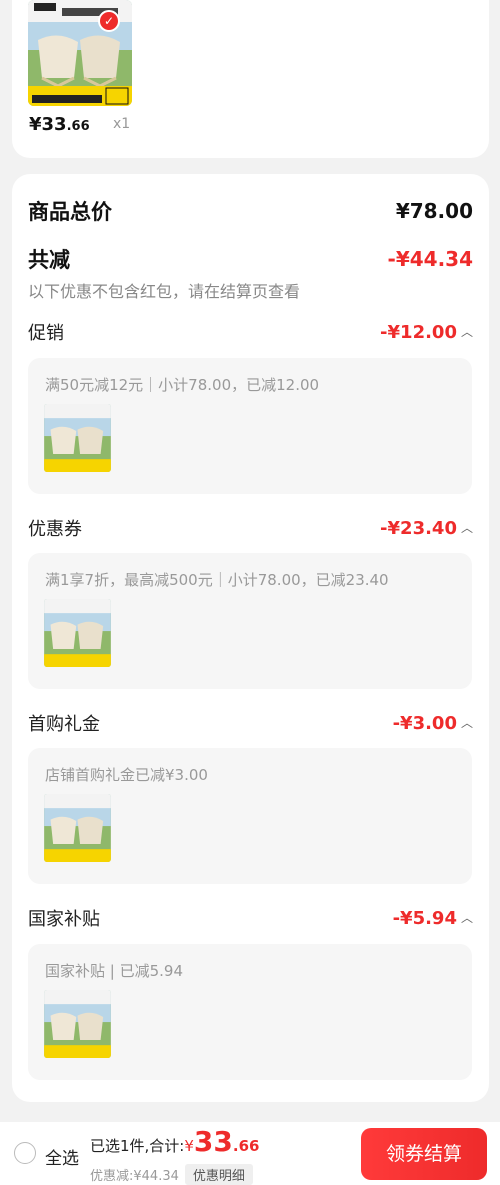 The height and width of the screenshot is (1185, 500). Describe the element at coordinates (109, 21) in the screenshot. I see `selected-check-icon: ✓` at that location.